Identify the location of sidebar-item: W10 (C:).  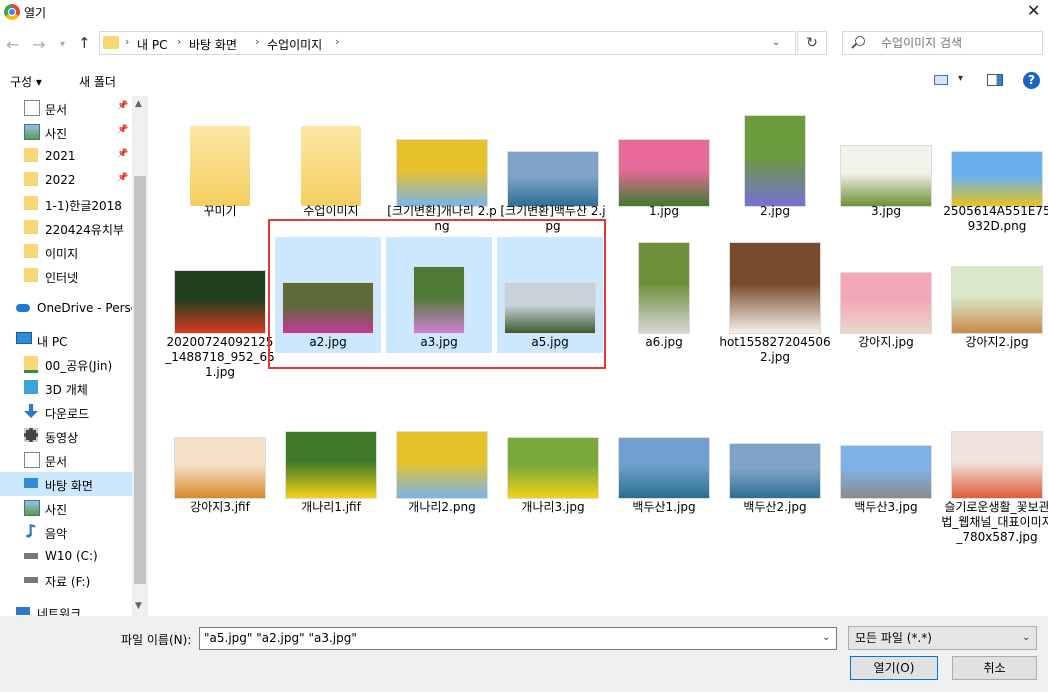
(66, 556).